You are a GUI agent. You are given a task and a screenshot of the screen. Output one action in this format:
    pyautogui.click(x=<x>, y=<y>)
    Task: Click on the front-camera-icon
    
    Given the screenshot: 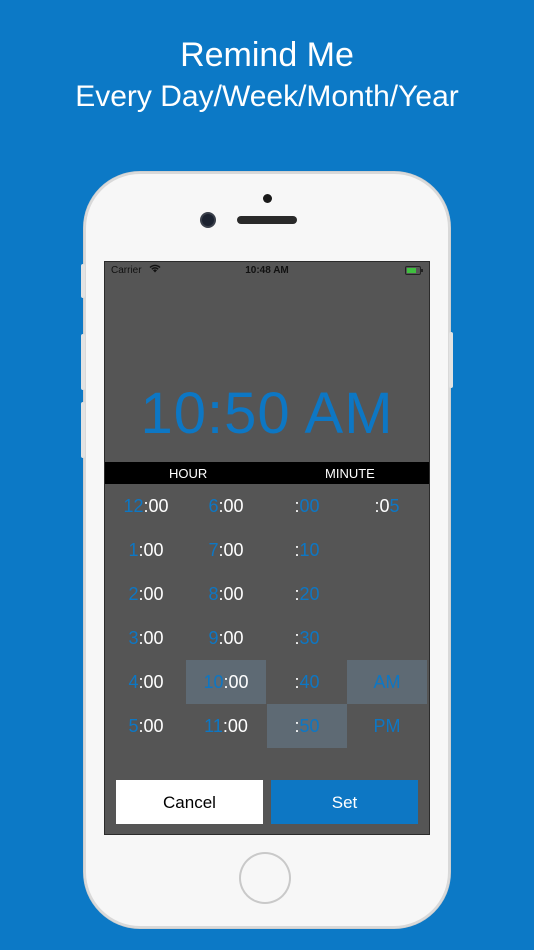 What is the action you would take?
    pyautogui.click(x=208, y=220)
    